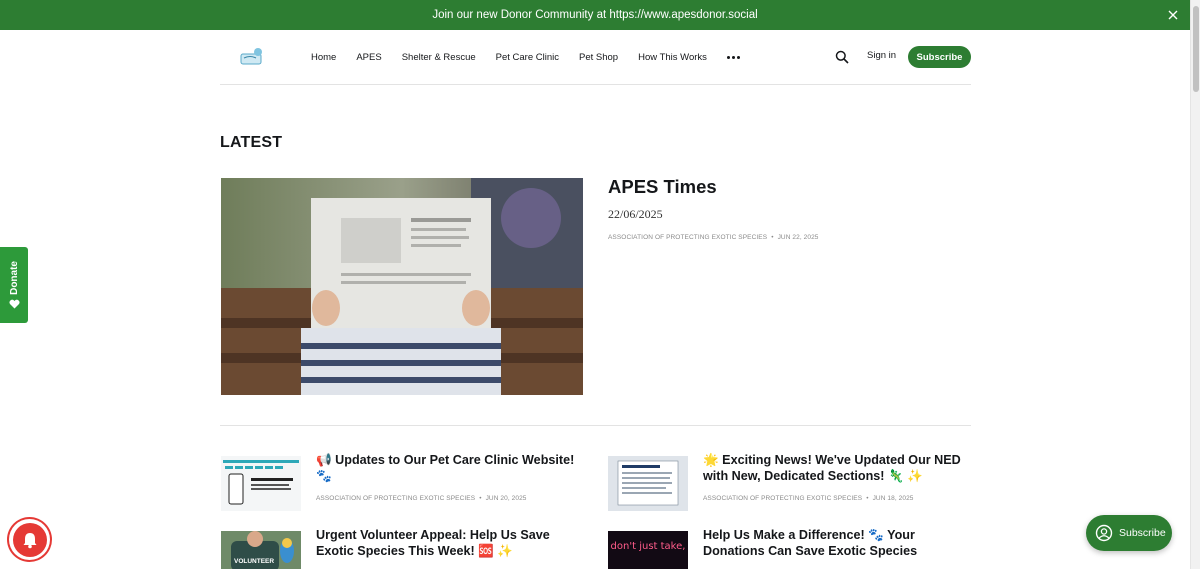  What do you see at coordinates (14, 278) in the screenshot?
I see `donate-label: Donate` at bounding box center [14, 278].